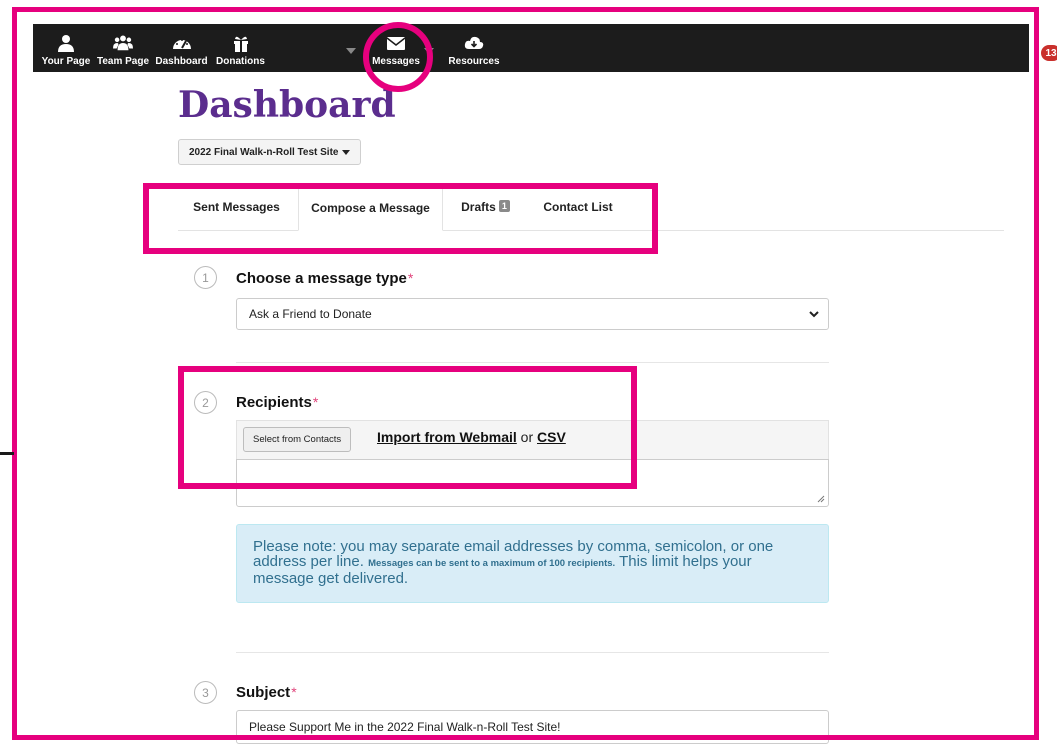 The image size is (1057, 744). I want to click on tab-label: Contact List, so click(578, 207).